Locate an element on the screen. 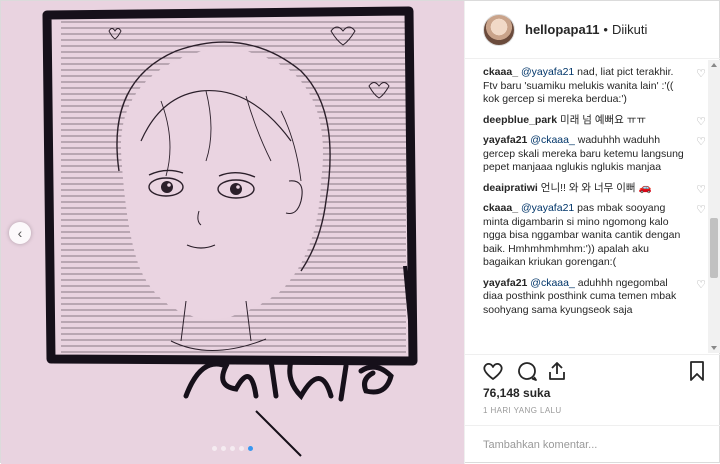 This screenshot has width=720, height=464. like-heart-icon is located at coordinates (493, 371).